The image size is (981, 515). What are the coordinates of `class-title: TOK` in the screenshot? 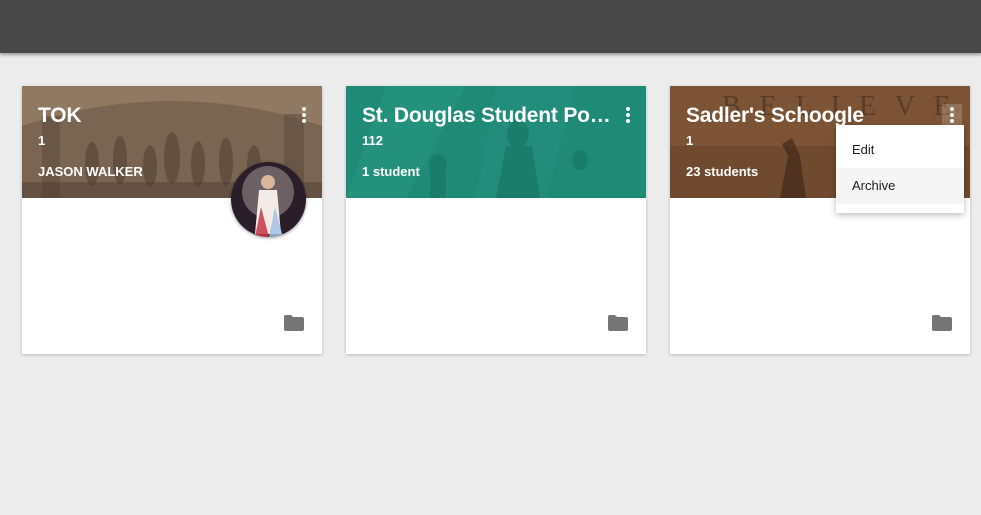 It's located at (163, 116).